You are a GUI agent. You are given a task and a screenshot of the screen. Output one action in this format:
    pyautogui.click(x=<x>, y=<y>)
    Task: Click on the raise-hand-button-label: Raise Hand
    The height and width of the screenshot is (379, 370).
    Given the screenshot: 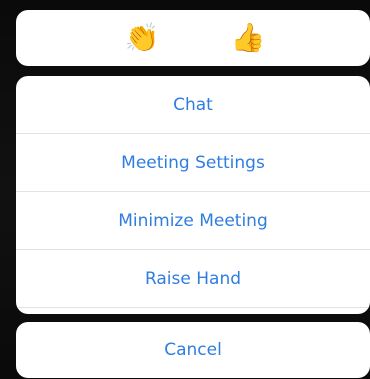 What is the action you would take?
    pyautogui.click(x=193, y=278)
    